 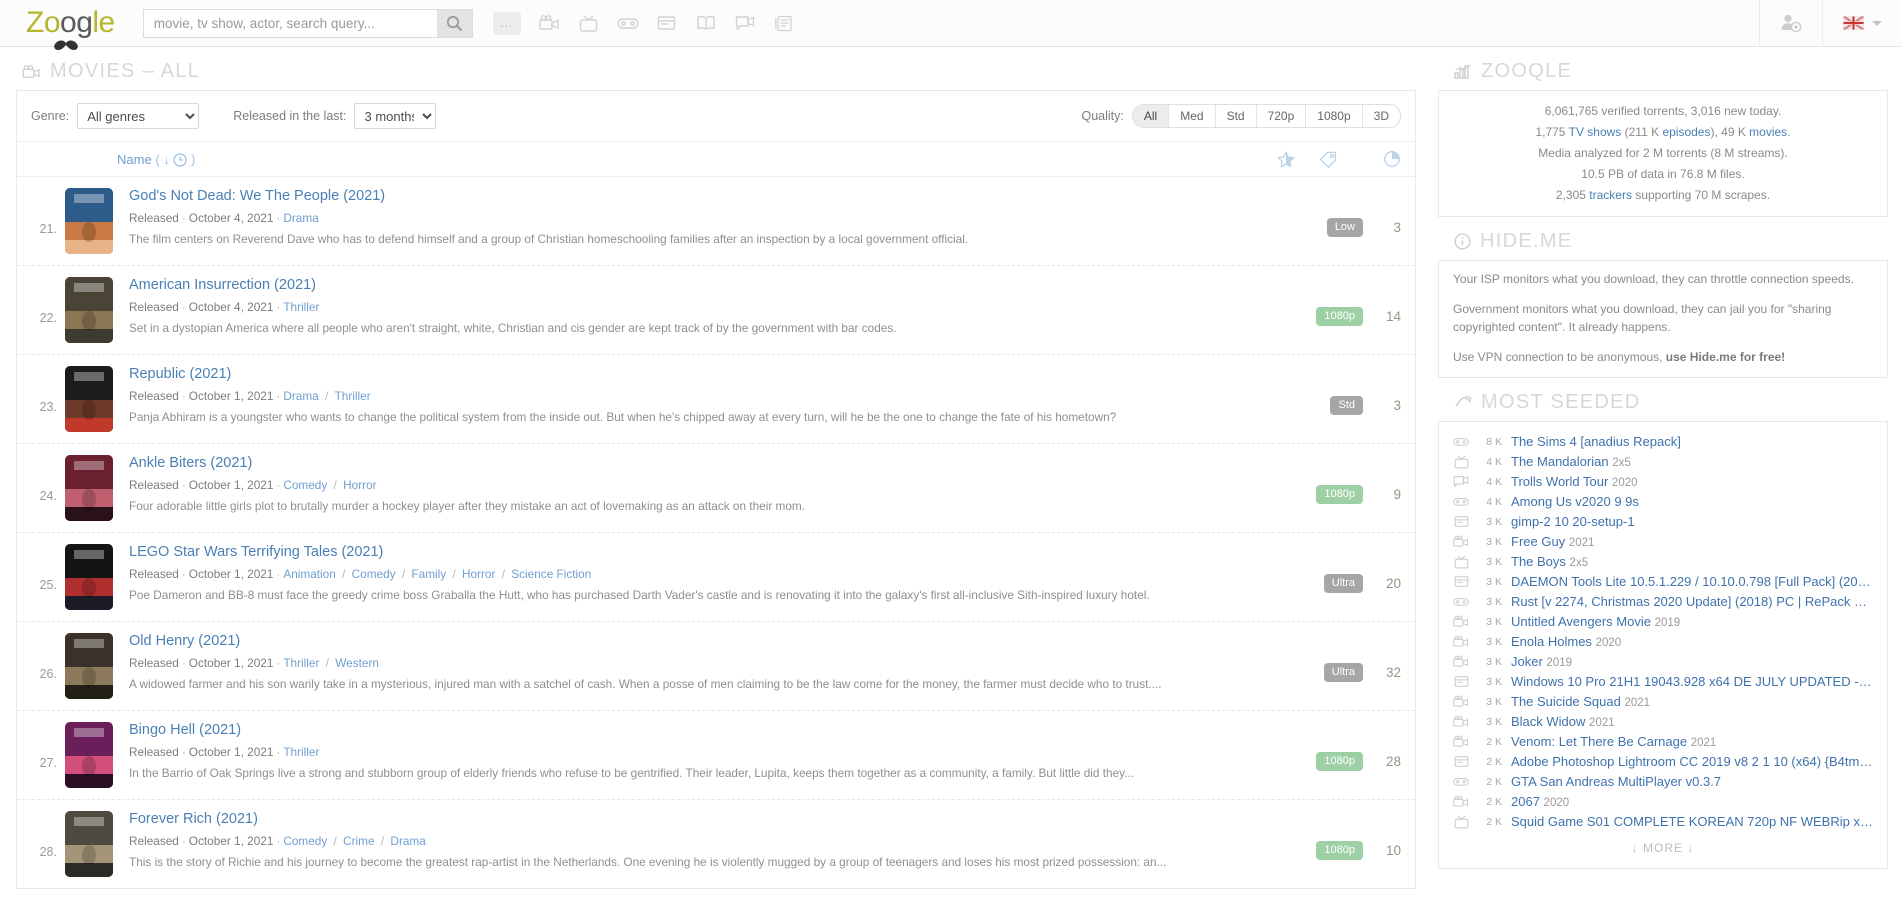 I want to click on genre-link: Animation, so click(x=309, y=574).